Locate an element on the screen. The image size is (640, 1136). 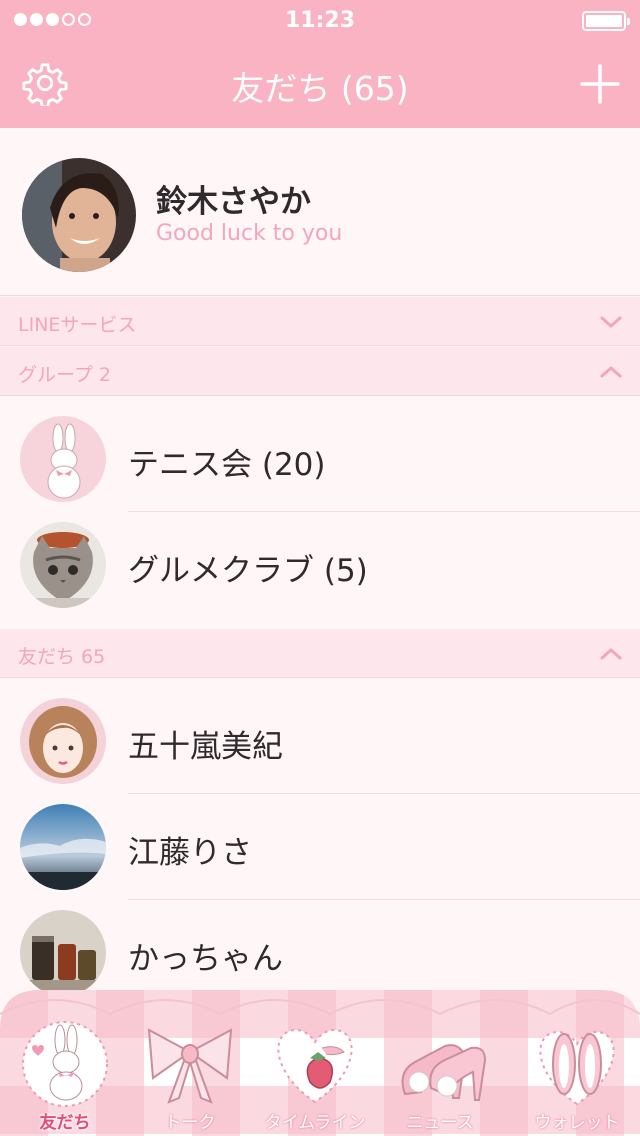
tab-bar: 友だち トーク タイムライン ニュース ウォレット is located at coordinates (320, 1063).